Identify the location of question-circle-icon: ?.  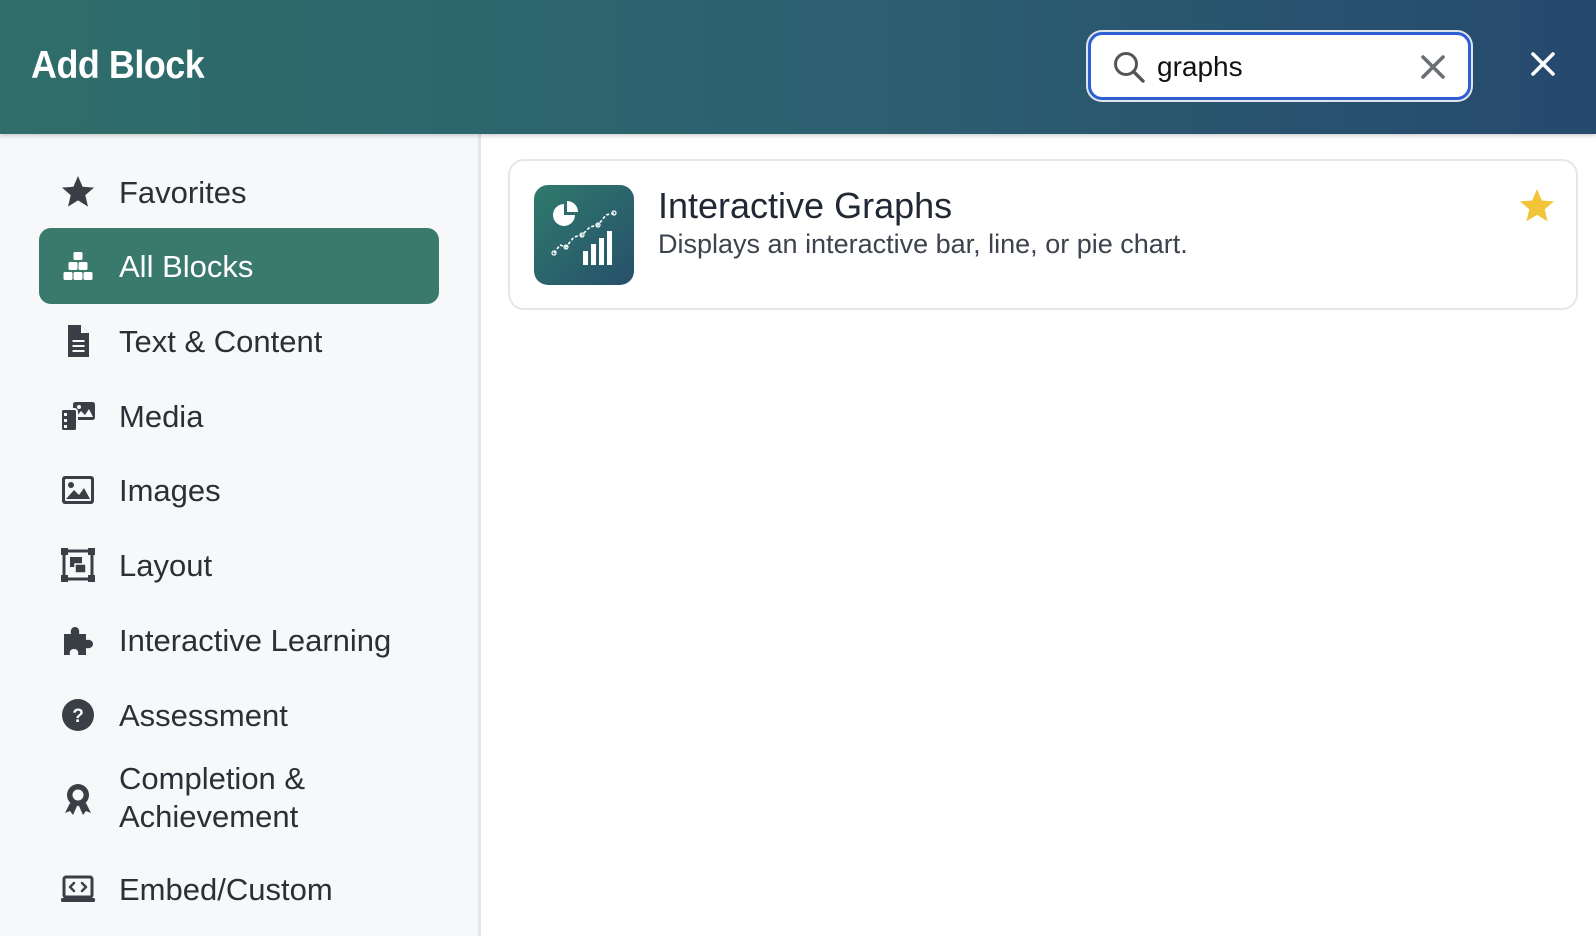
(78, 715).